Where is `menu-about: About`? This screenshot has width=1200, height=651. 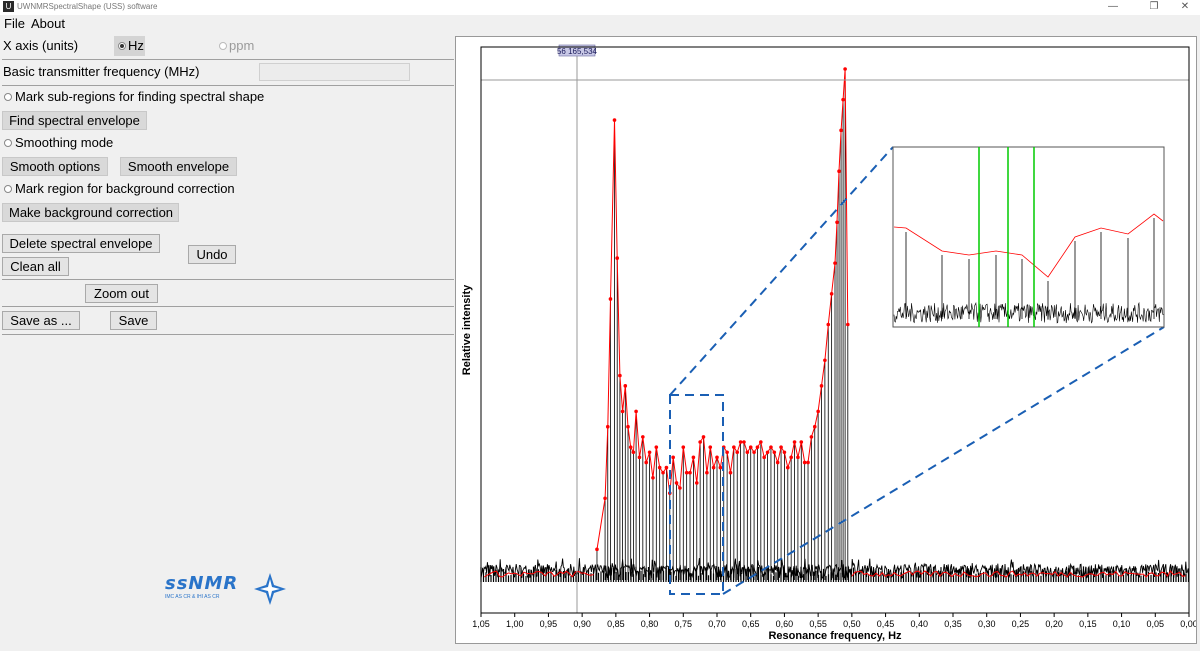
menu-about: About is located at coordinates (48, 24).